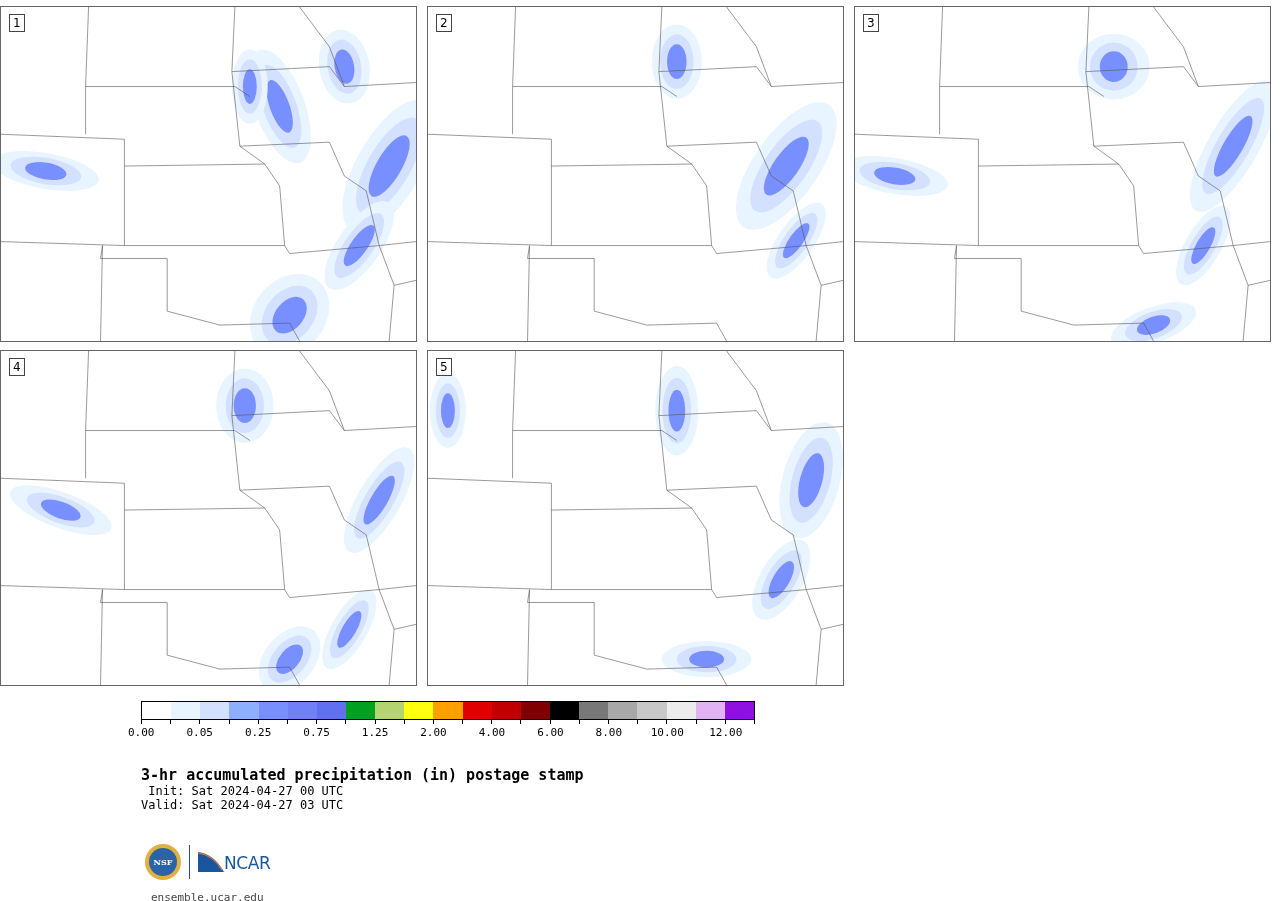  Describe the element at coordinates (492, 733) in the screenshot. I see `scale-label: 4.00` at that location.